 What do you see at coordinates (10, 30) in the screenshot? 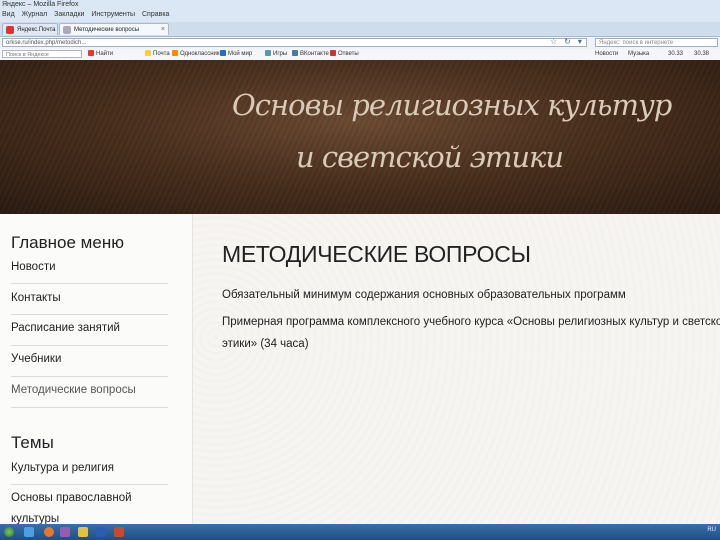
I see `yandex-mail-icon` at bounding box center [10, 30].